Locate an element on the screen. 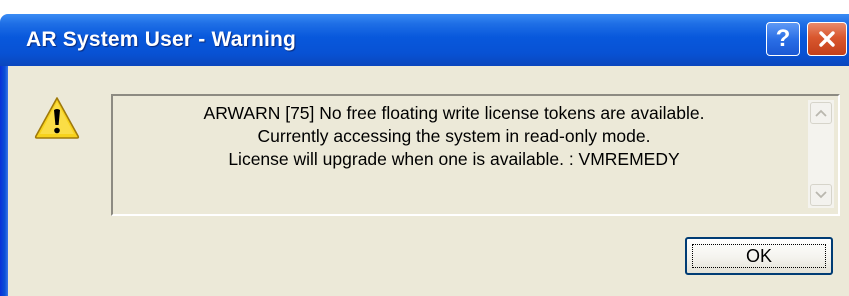 Image resolution: width=849 pixels, height=296 pixels. ok-button: OK is located at coordinates (759, 256).